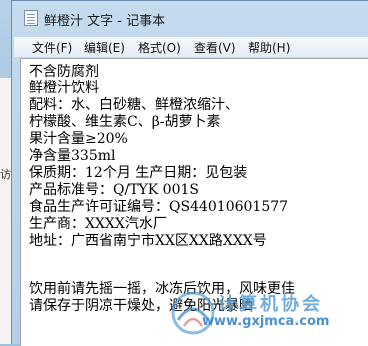 Image resolution: width=368 pixels, height=346 pixels. I want to click on text-line: 地址：广西省南宁市XX区XX路XXX号, so click(148, 241).